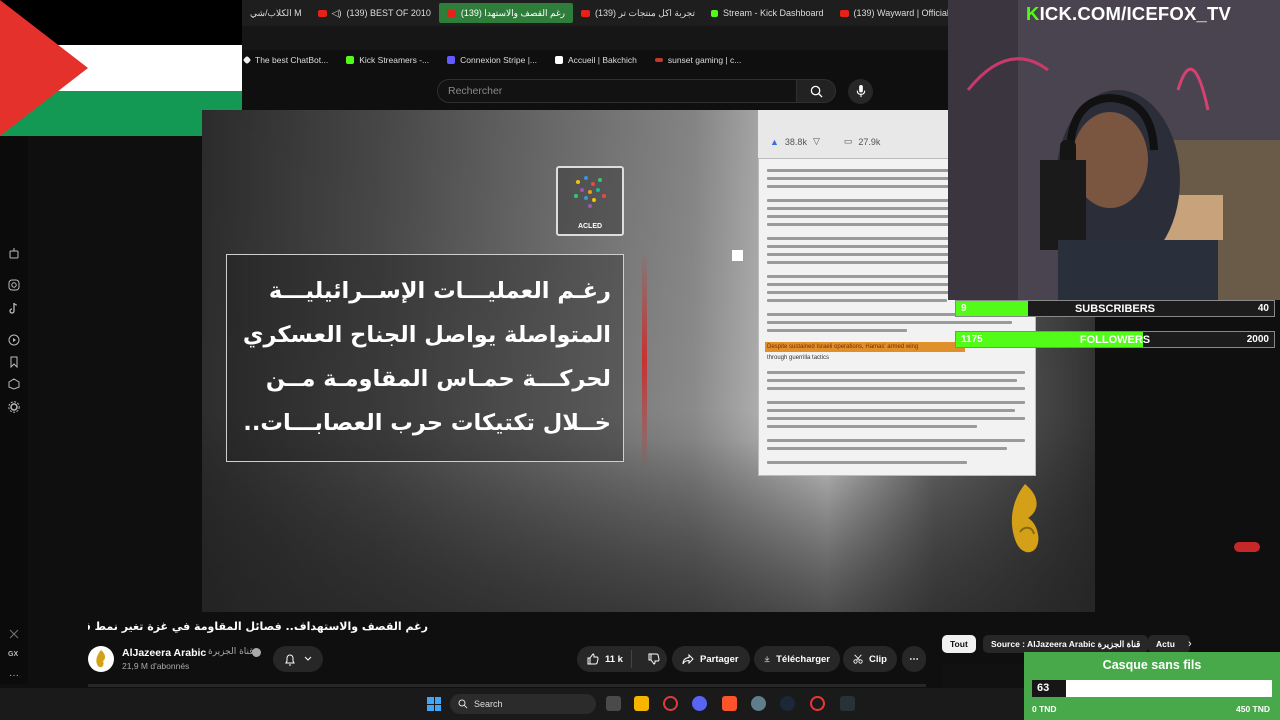 Image resolution: width=1280 pixels, height=720 pixels. Describe the element at coordinates (890, 13) in the screenshot. I see `browser-tab: (139) Wayward | Official` at that location.